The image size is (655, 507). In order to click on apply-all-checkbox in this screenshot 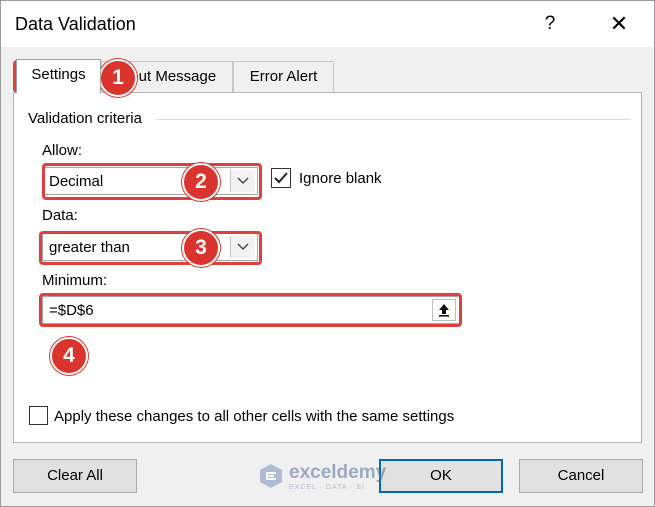, I will do `click(38, 415)`.